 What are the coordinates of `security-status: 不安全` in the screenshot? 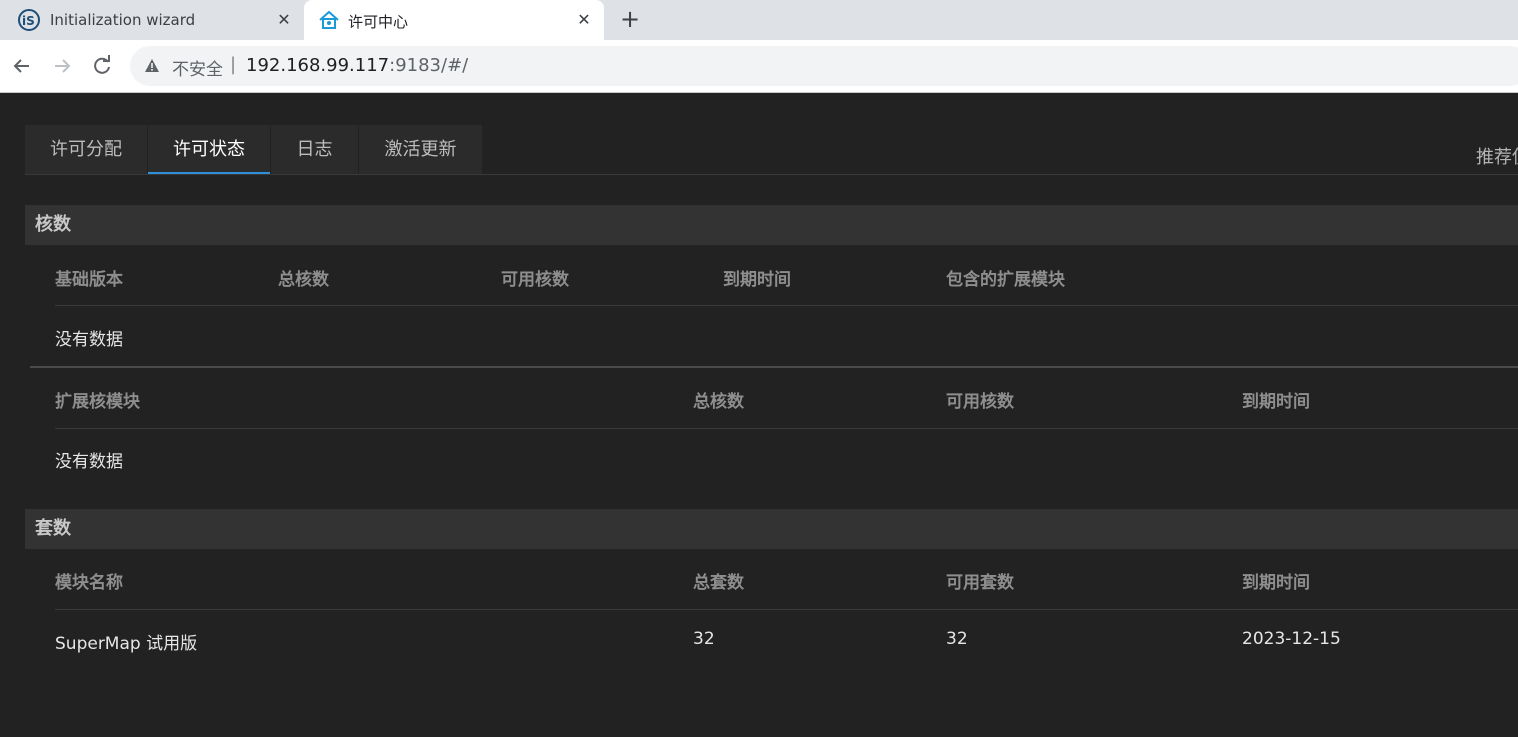 It's located at (197, 67).